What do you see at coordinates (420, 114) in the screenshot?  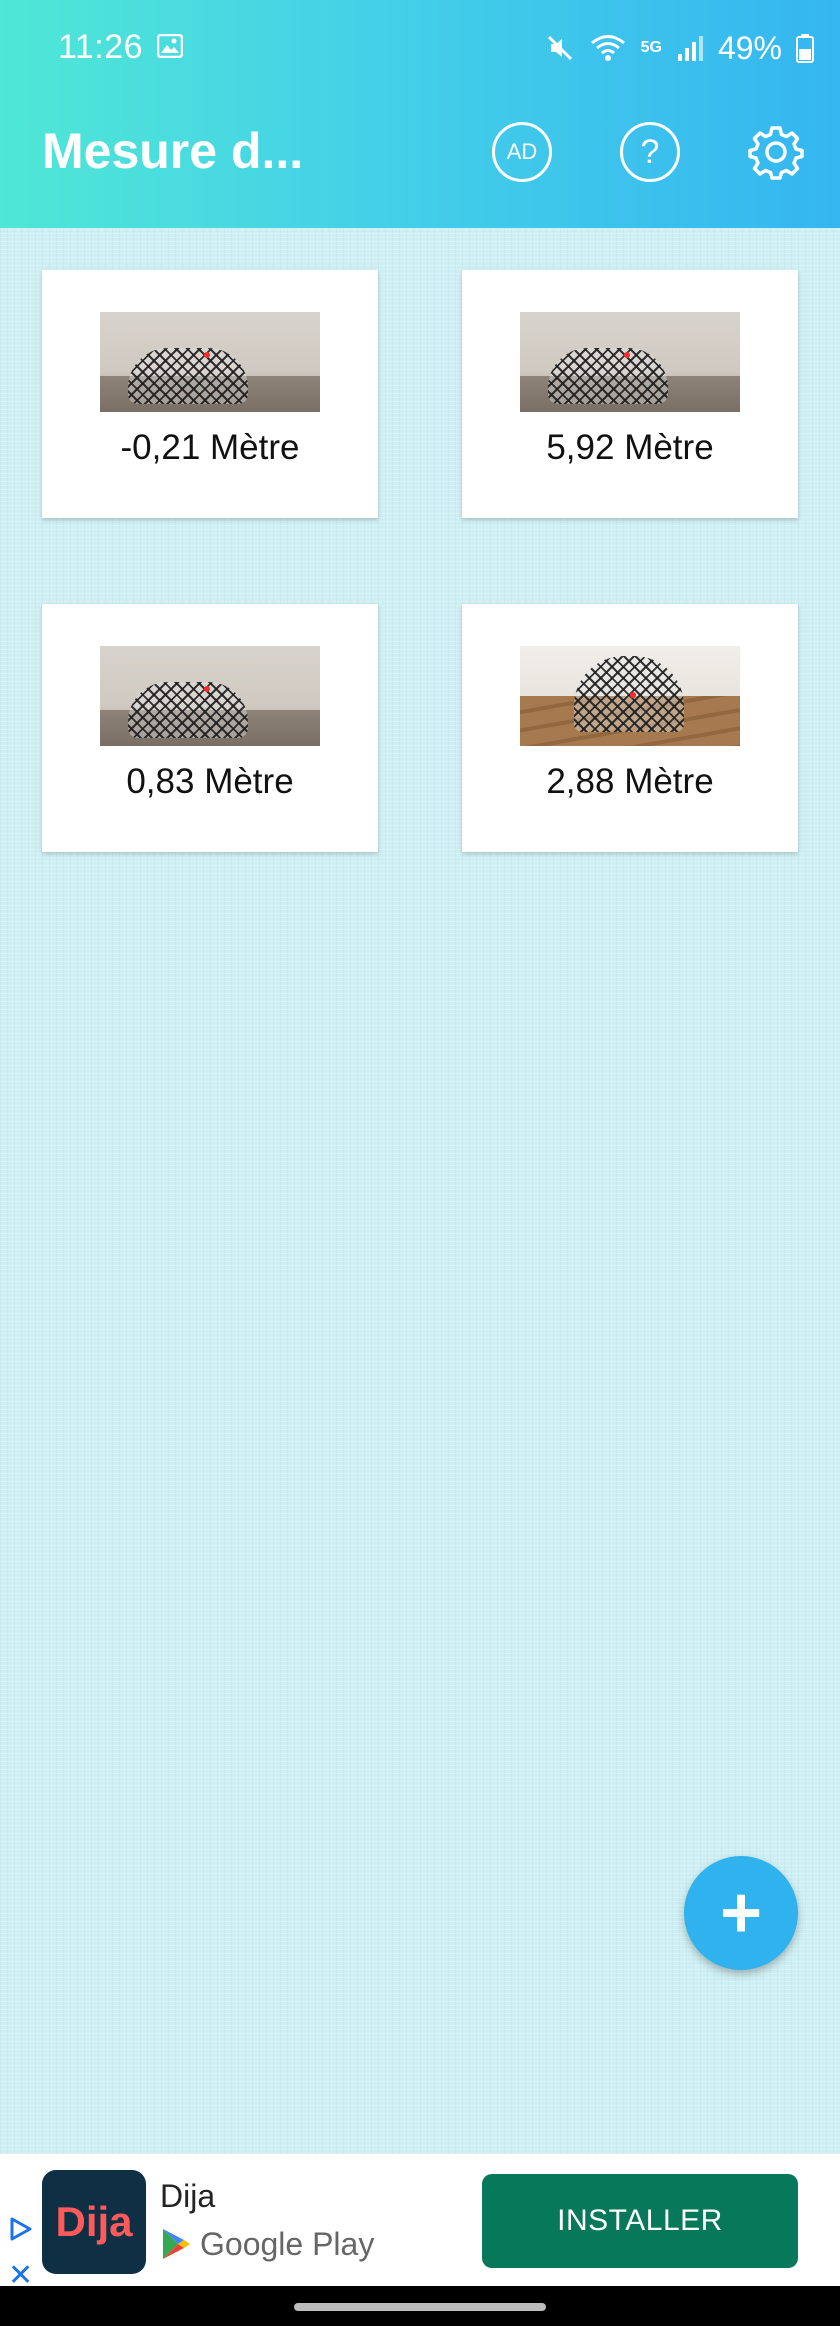 I see `app-header: 11:26 5G 49% Mesure d... AD ?` at bounding box center [420, 114].